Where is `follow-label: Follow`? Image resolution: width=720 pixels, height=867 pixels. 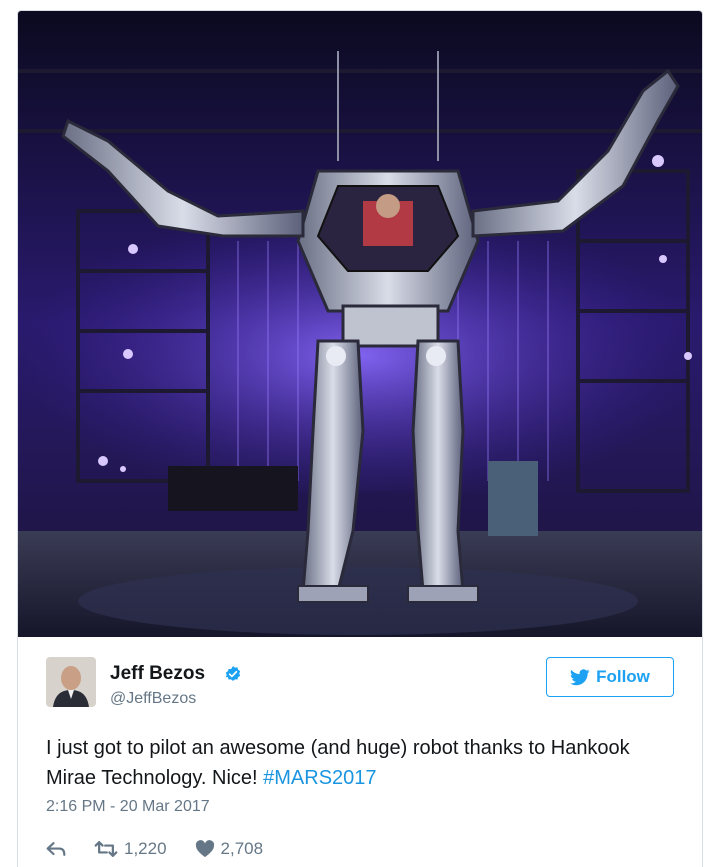
follow-label: Follow is located at coordinates (623, 676).